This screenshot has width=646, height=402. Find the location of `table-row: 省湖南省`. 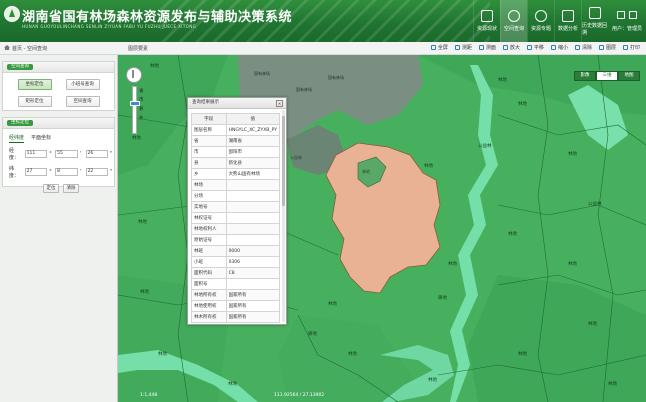

table-row: 省湖南省 is located at coordinates (236, 141).